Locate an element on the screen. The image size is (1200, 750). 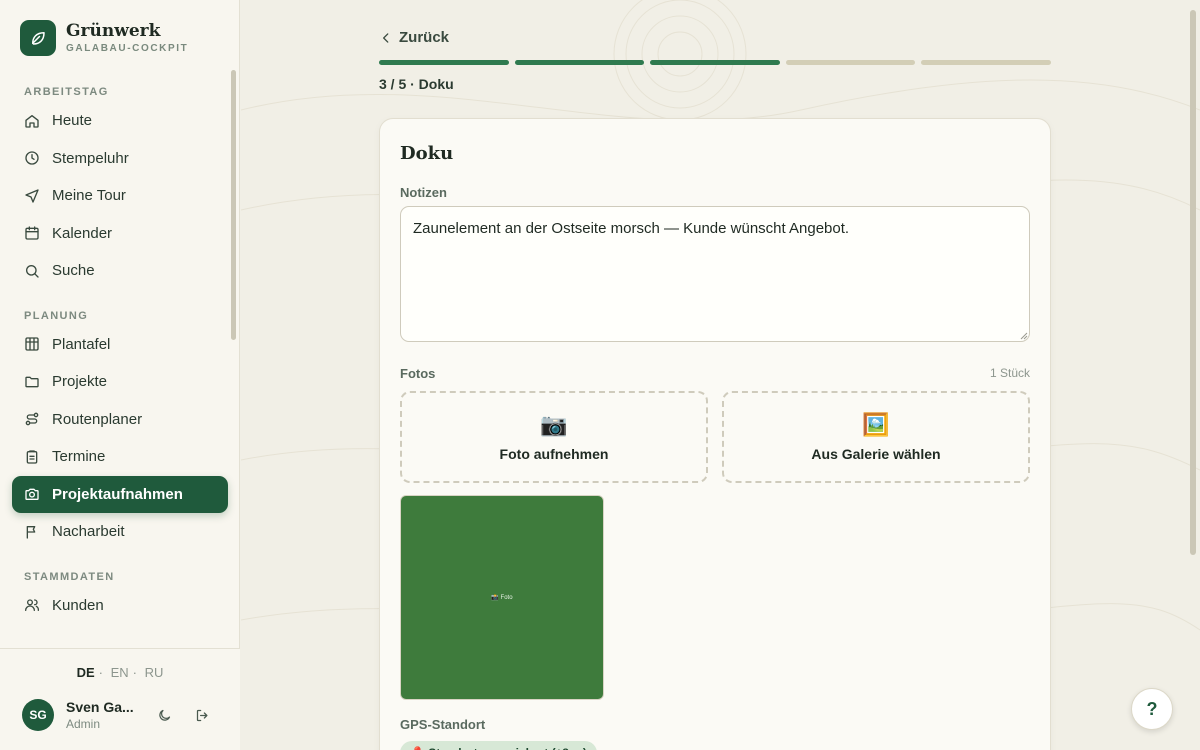
gallery-label: Aus Galerie wählen is located at coordinates (876, 454).